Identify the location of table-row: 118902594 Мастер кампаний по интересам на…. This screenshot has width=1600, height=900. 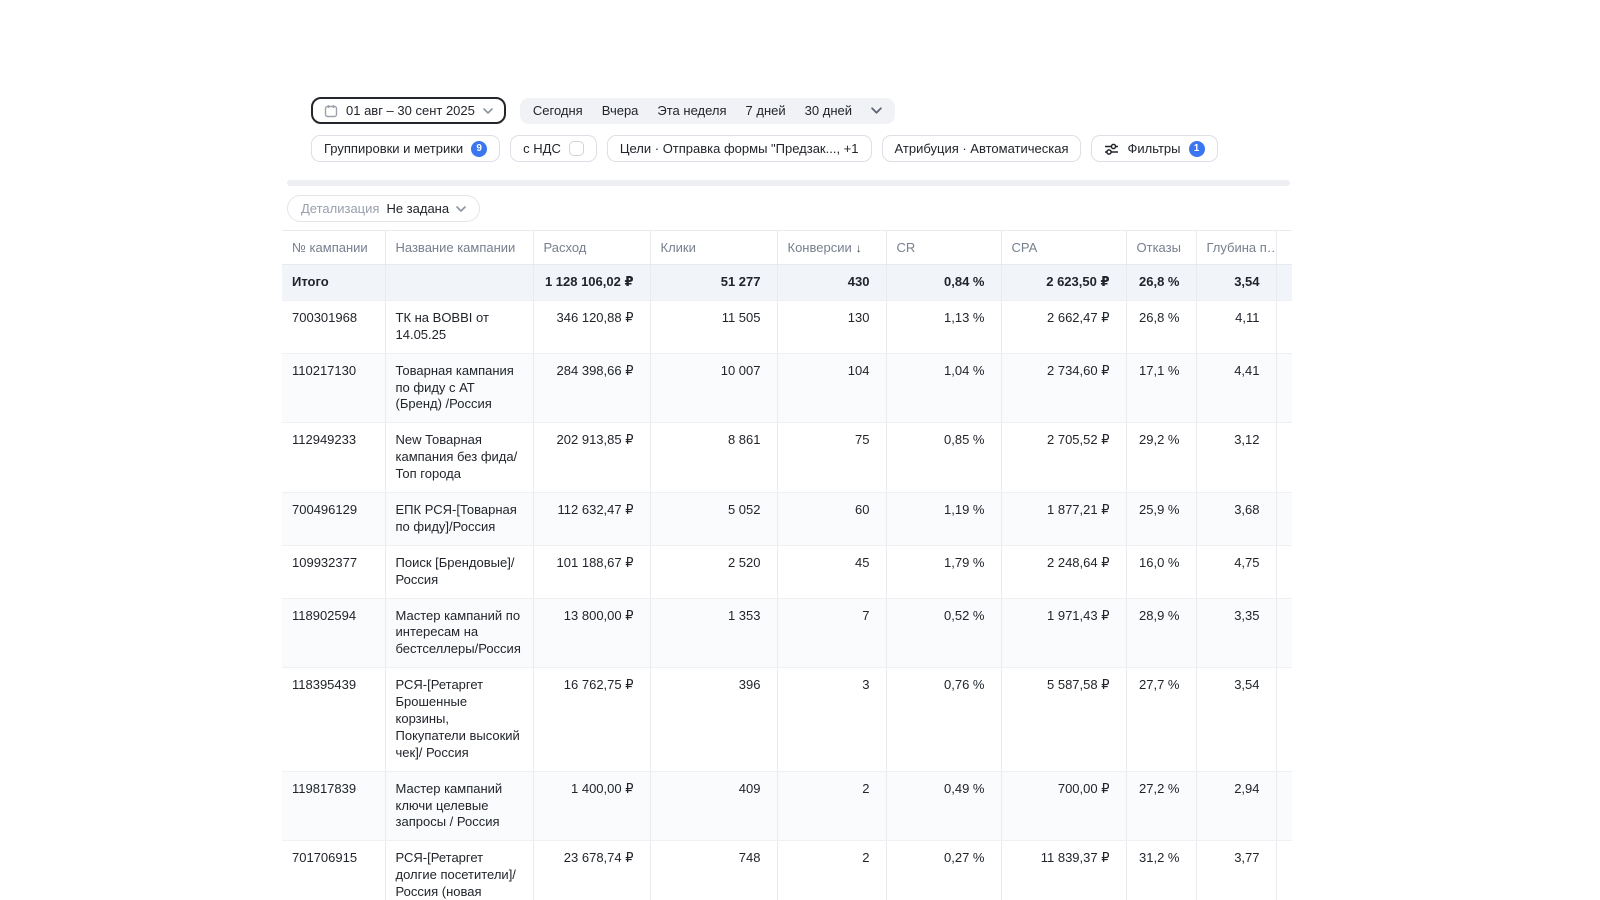
(787, 633).